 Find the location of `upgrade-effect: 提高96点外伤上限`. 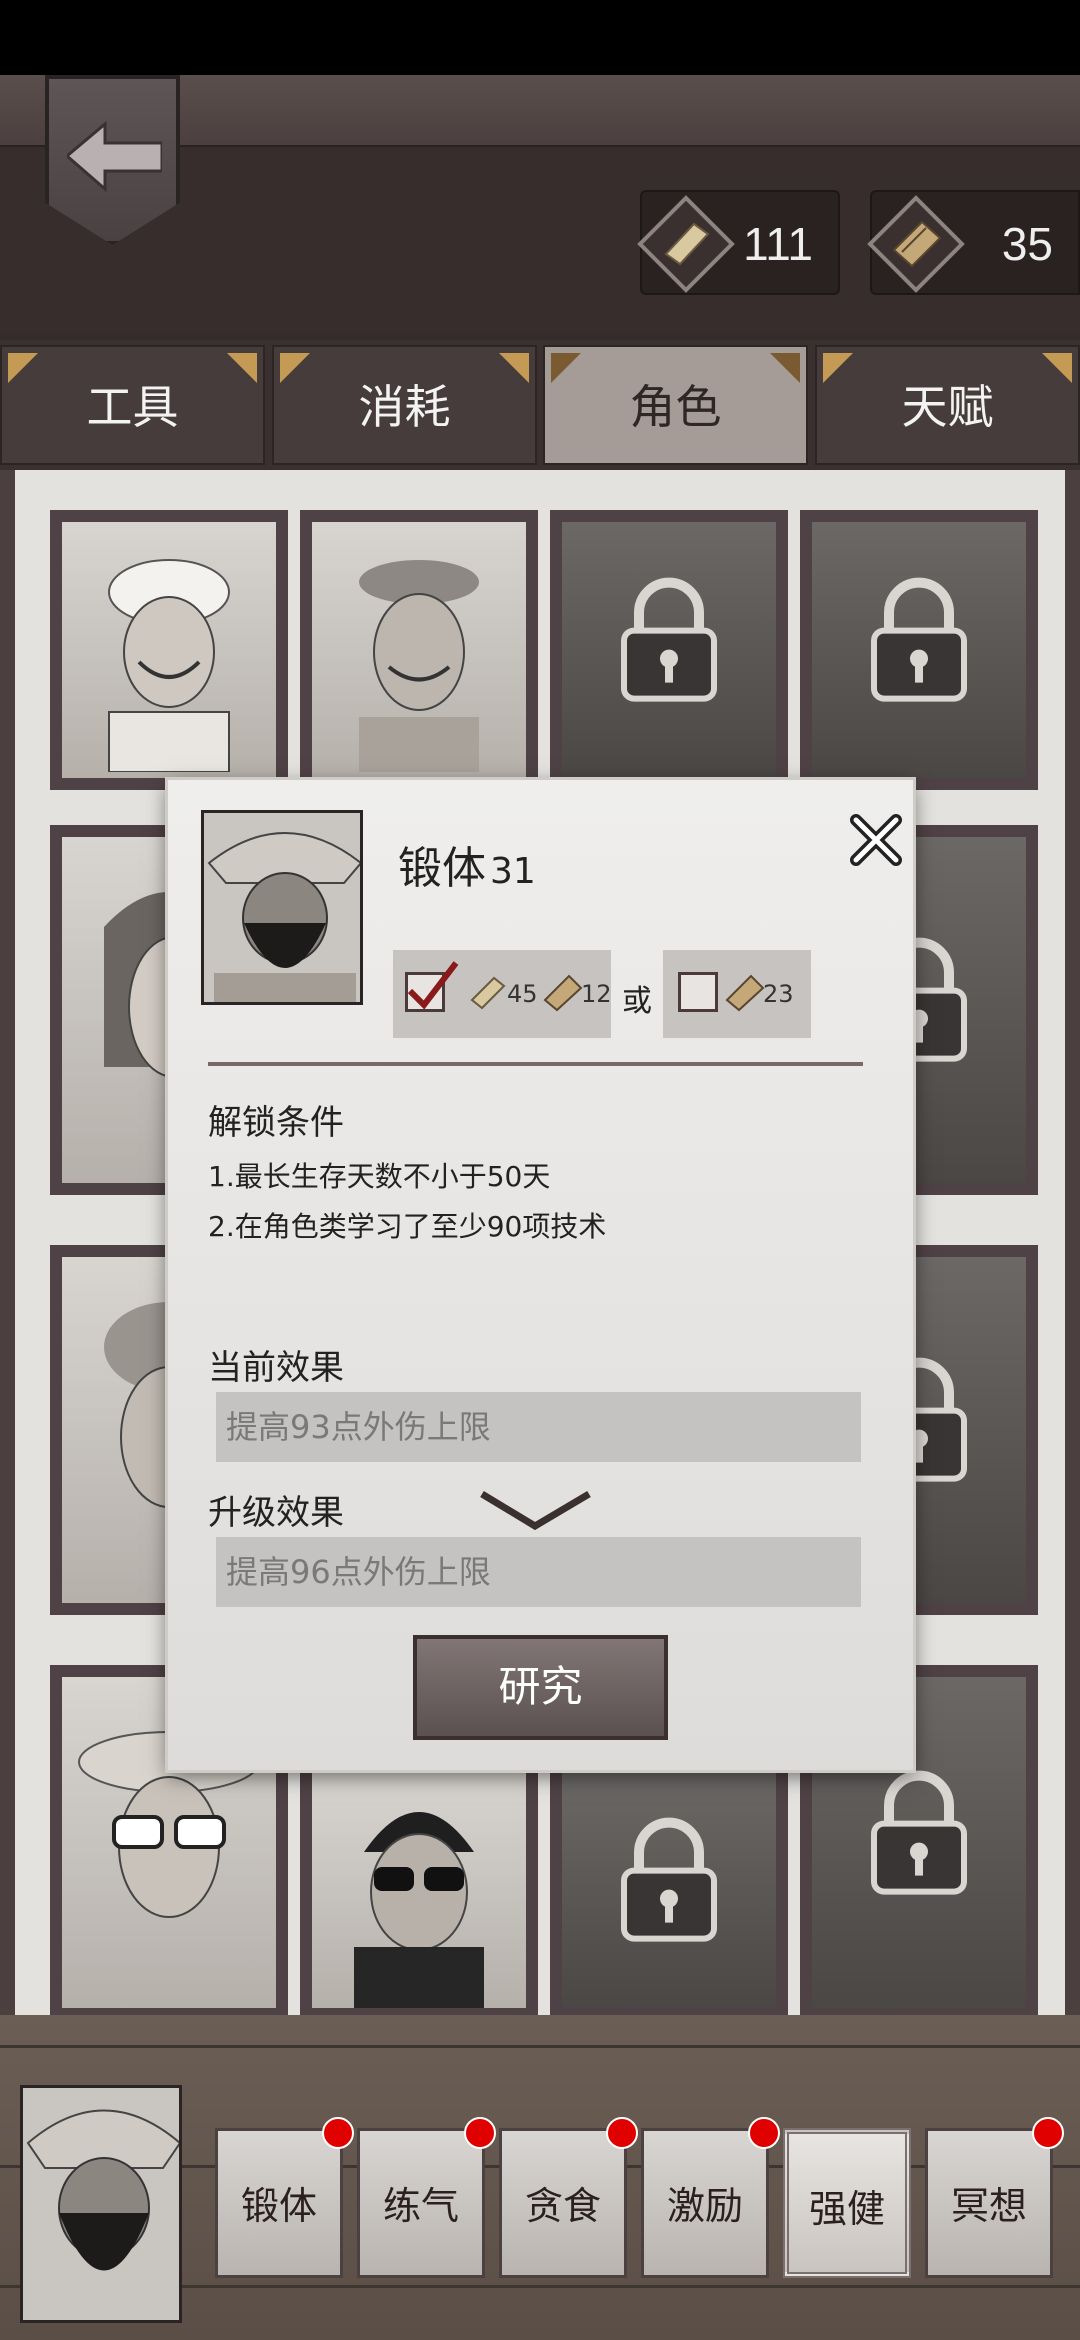

upgrade-effect: 提高96点外伤上限 is located at coordinates (538, 1572).